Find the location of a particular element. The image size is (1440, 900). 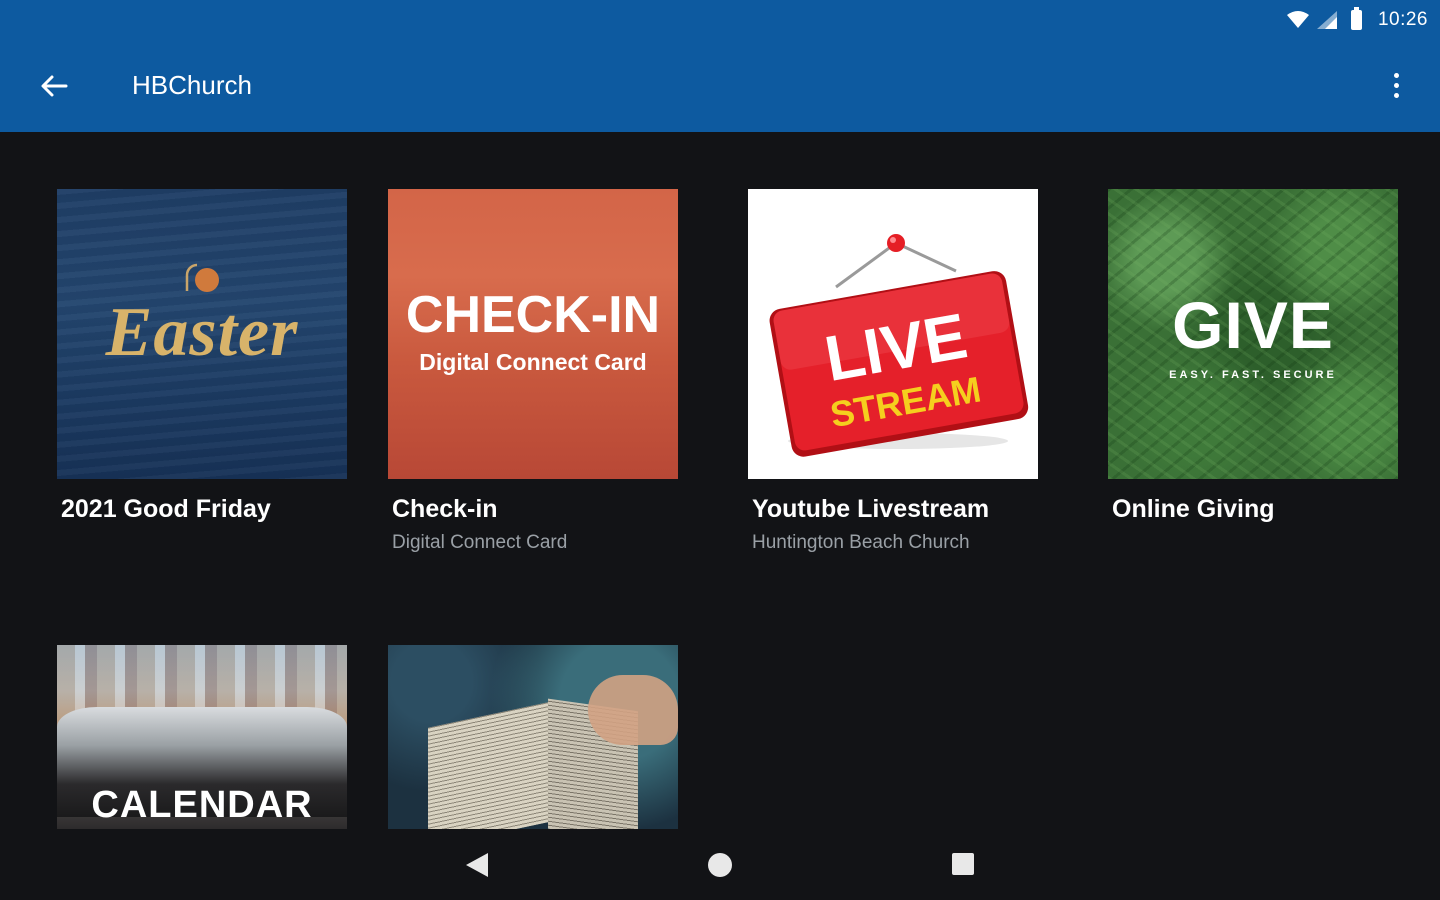

nav-home-icon is located at coordinates (720, 865).